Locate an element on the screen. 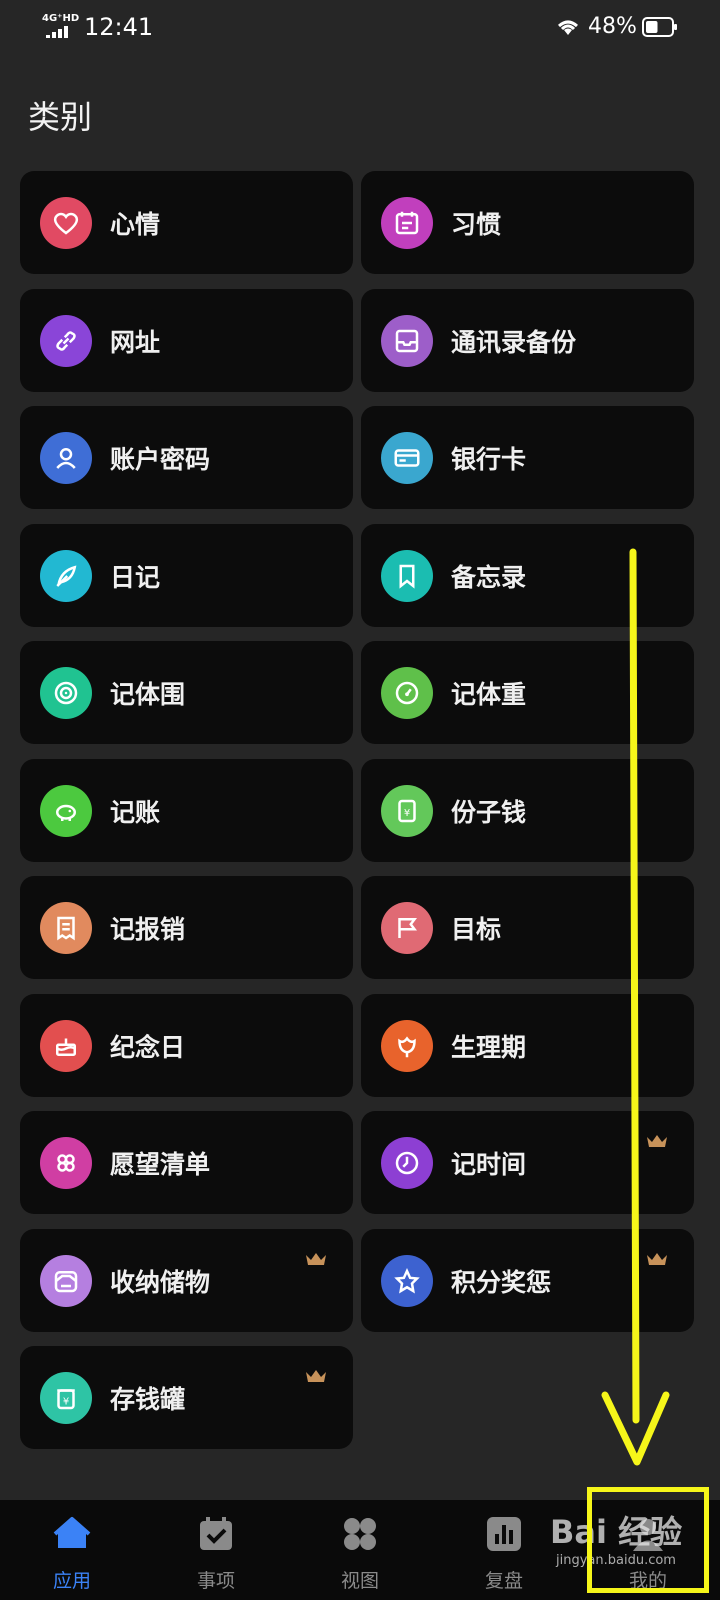 The image size is (720, 1600). flower-icon is located at coordinates (407, 1045).